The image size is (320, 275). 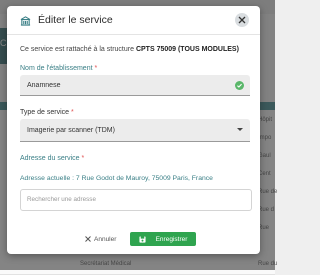 What do you see at coordinates (77, 49) in the screenshot?
I see `structure-info-prefix: Ce service est rattaché à la structure` at bounding box center [77, 49].